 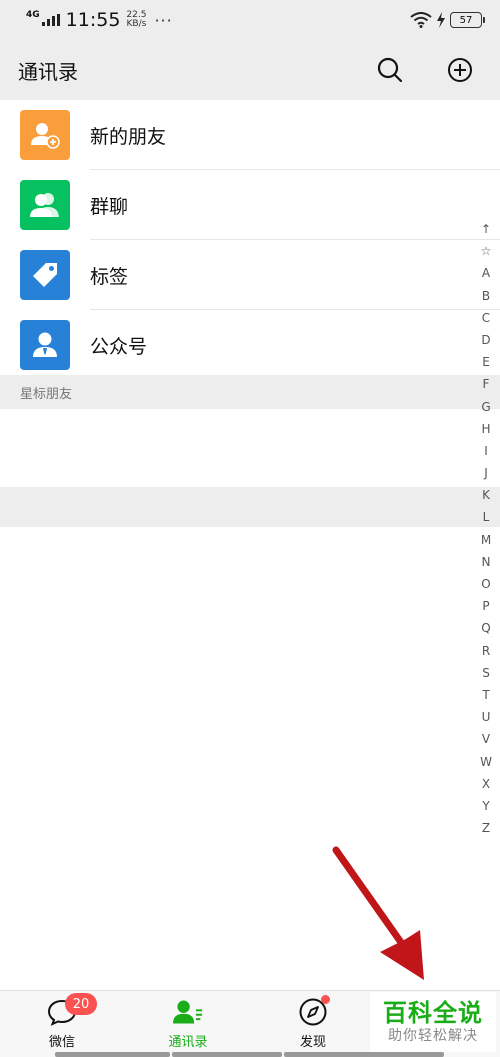 What do you see at coordinates (128, 136) in the screenshot?
I see `list-item-label: 新的朋友` at bounding box center [128, 136].